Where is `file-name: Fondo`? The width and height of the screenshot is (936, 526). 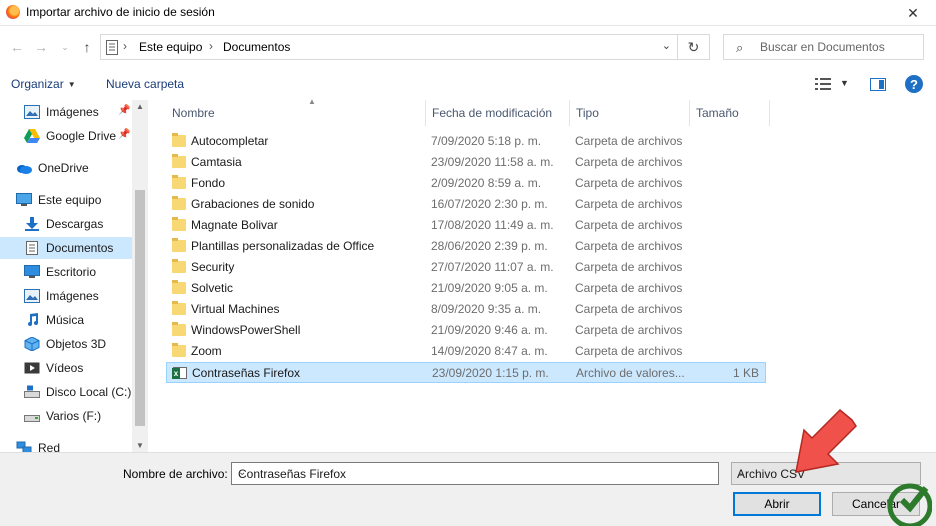 file-name: Fondo is located at coordinates (208, 183).